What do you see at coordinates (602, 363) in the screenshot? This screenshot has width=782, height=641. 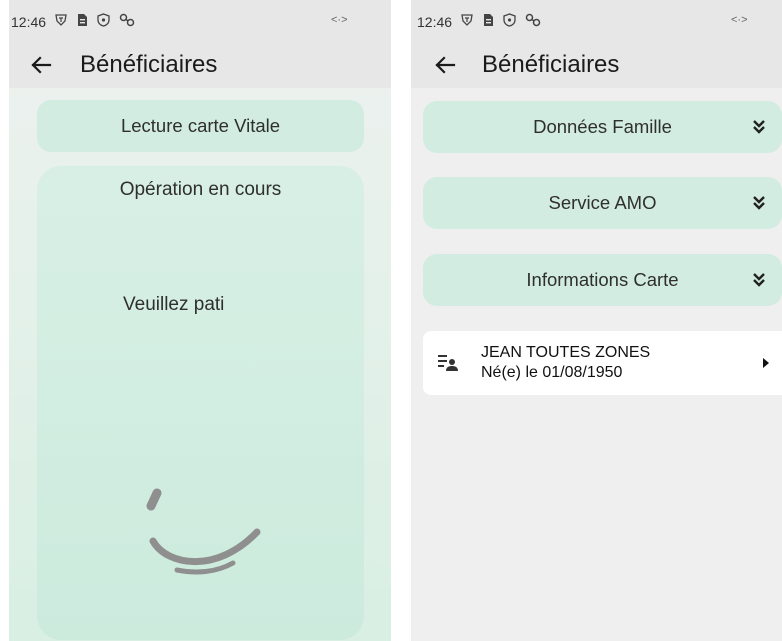 I see `beneficiary-list-item: JEAN TOUTES ZONES Né(e) le 01/08/1950` at bounding box center [602, 363].